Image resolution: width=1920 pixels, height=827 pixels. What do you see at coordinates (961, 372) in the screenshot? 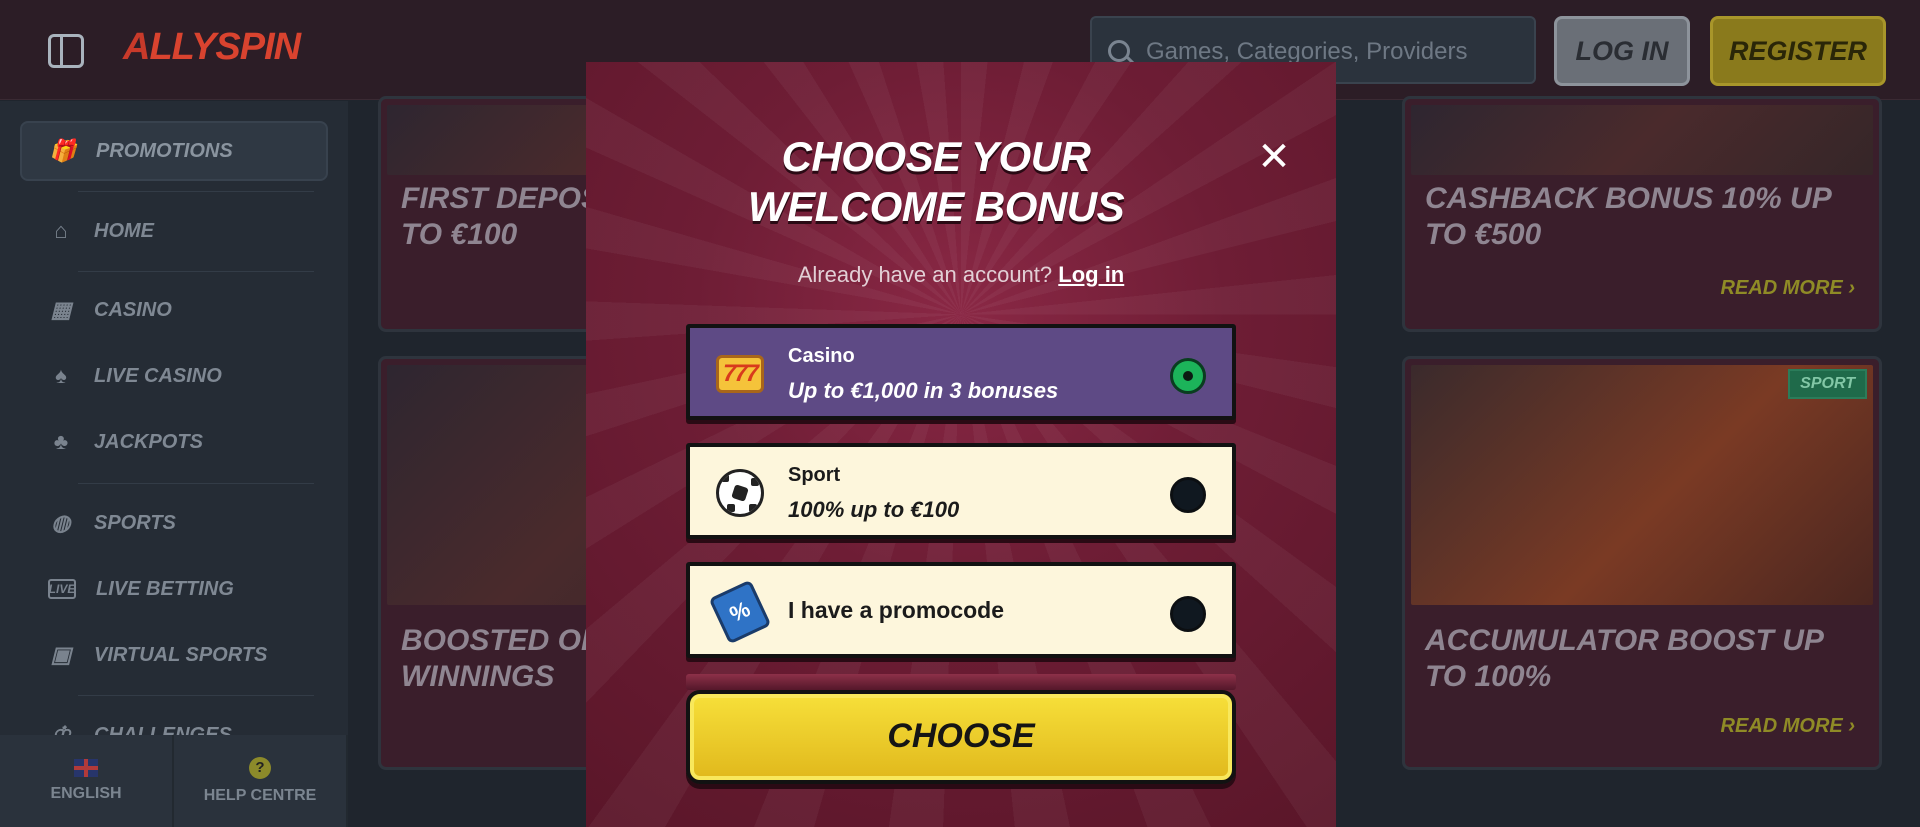
I see `bonus-option-casino: 777 Casino Up to €1,000 in 3 bonuses` at bounding box center [961, 372].